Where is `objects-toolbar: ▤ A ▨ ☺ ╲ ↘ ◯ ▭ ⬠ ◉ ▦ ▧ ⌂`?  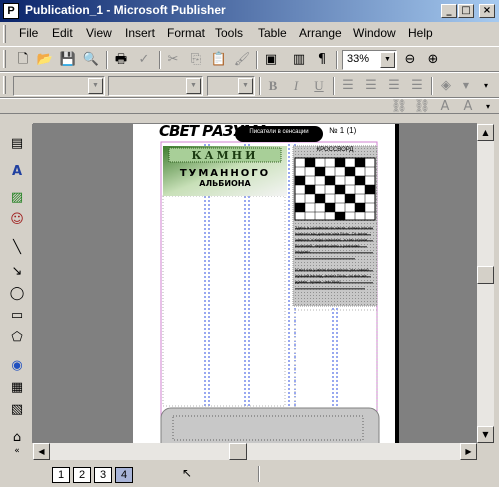 objects-toolbar: ▤ A ▨ ☺ ╲ ↘ ◯ ▭ ⬠ ◉ ▦ ▧ ⌂ is located at coordinates (16, 284).